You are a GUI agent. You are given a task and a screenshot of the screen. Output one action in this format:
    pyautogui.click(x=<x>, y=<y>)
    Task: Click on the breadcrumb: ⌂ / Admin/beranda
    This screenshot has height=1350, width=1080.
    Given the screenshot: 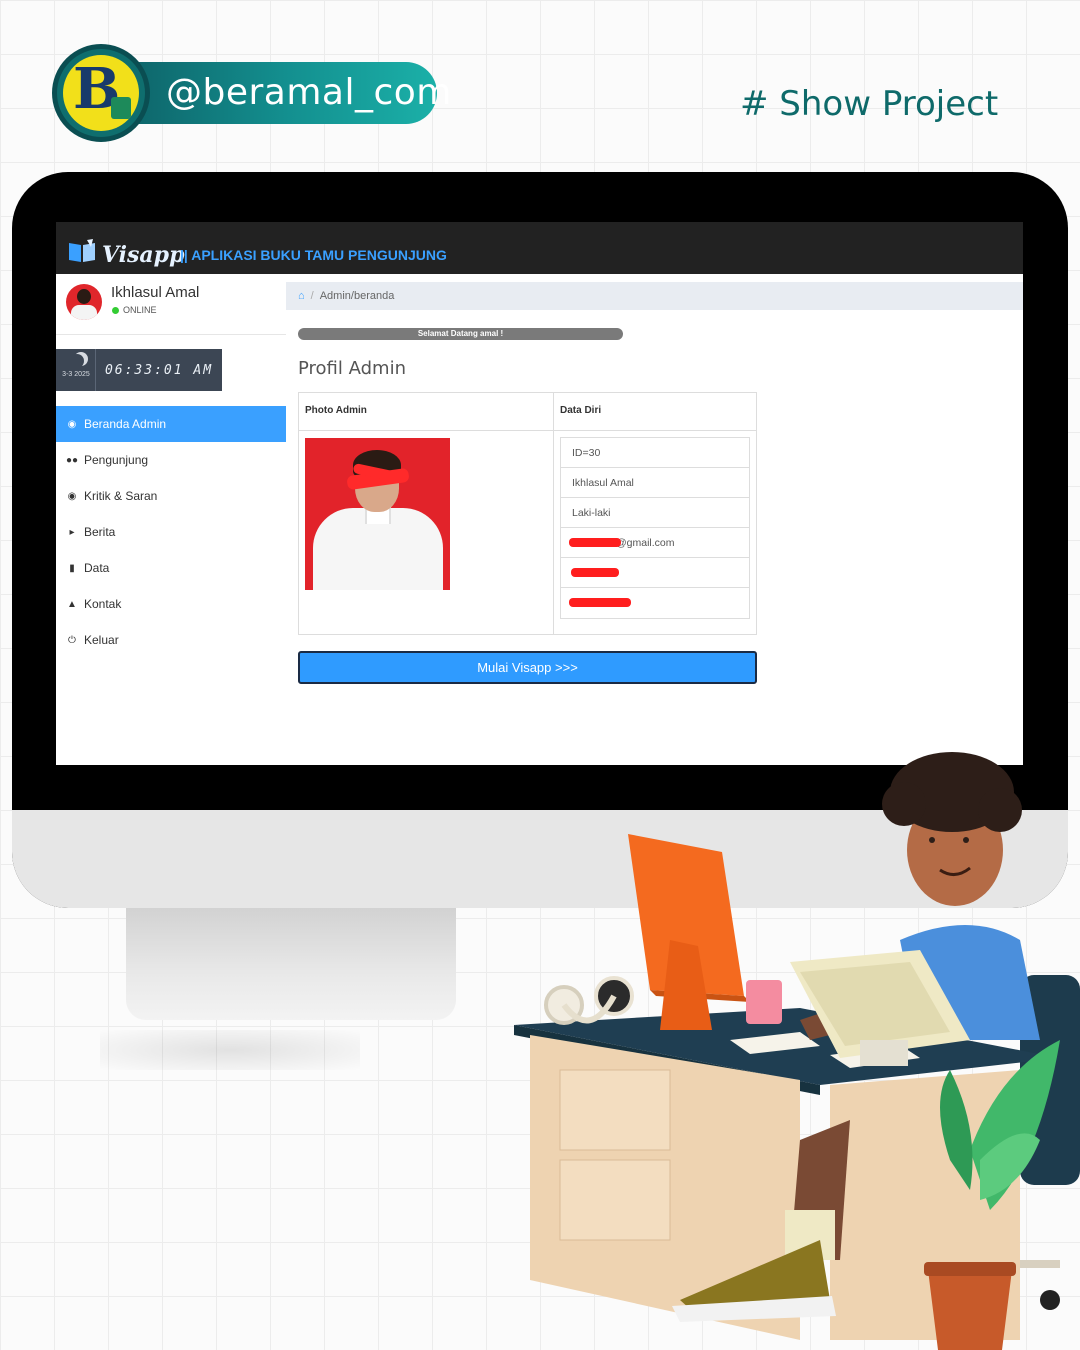 What is the action you would take?
    pyautogui.click(x=654, y=296)
    